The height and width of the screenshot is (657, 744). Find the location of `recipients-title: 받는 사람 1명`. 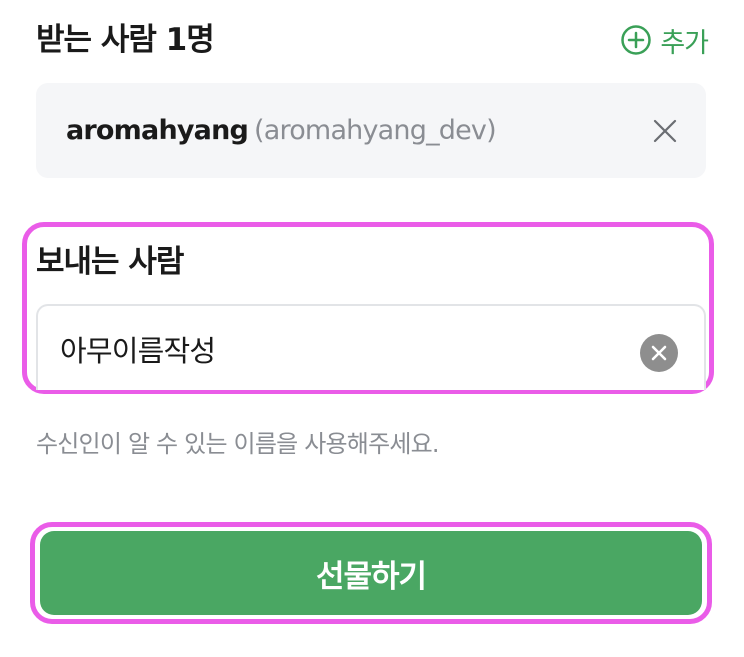

recipients-title: 받는 사람 1명 is located at coordinates (125, 40).